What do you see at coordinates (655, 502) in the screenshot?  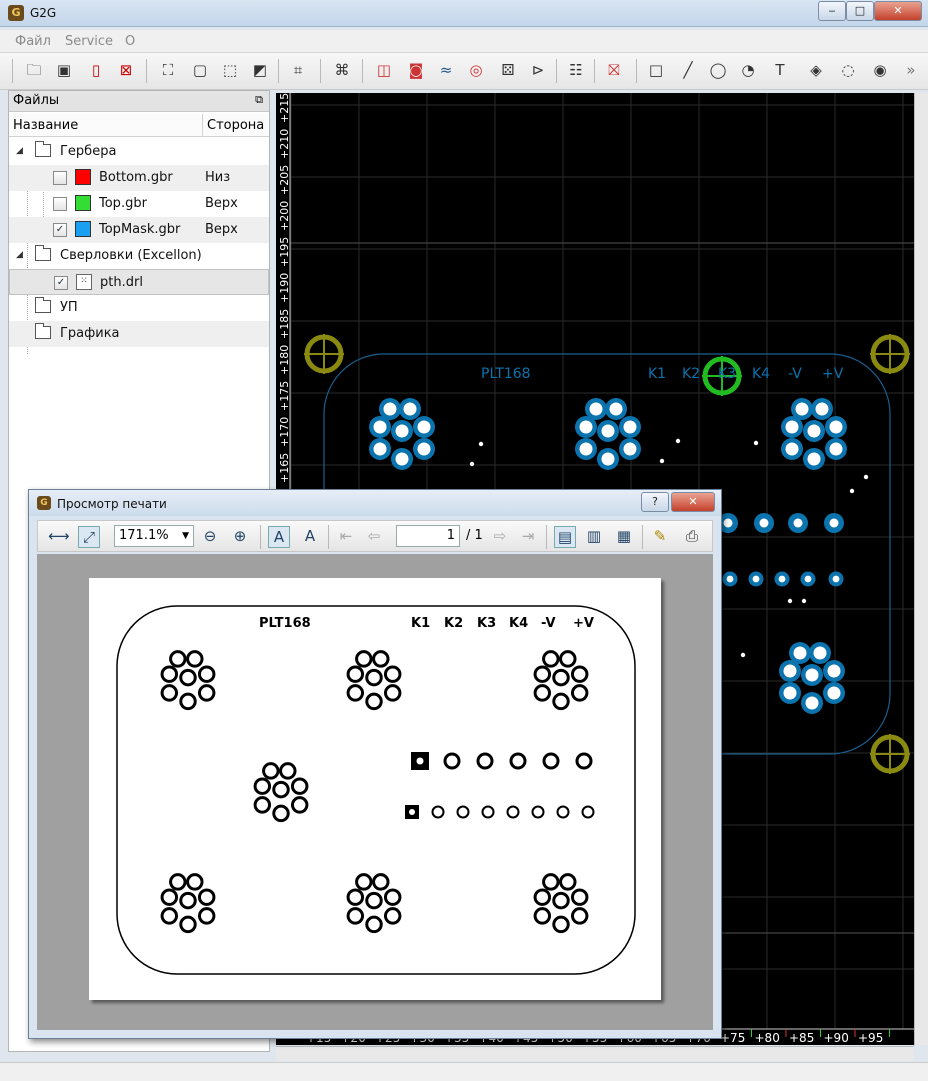 I see `help-button: ?` at bounding box center [655, 502].